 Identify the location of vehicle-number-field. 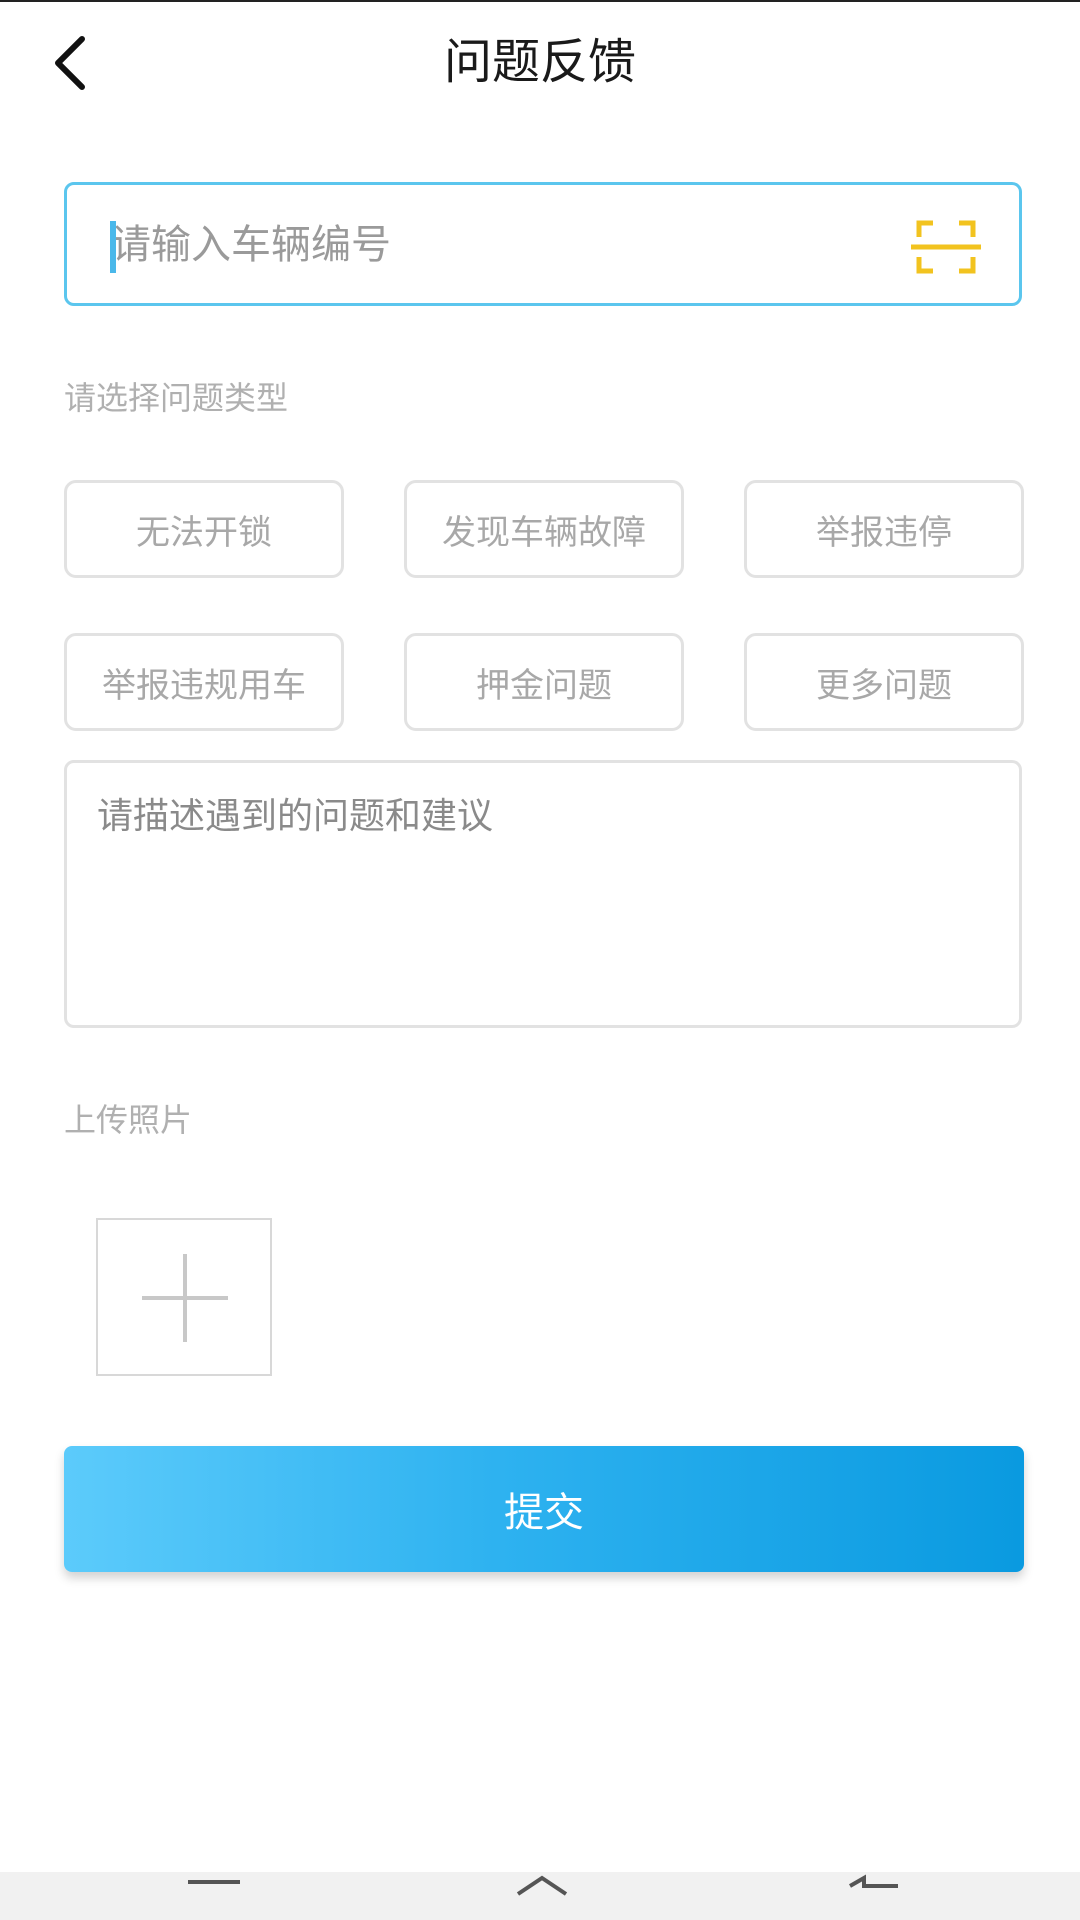
(543, 244).